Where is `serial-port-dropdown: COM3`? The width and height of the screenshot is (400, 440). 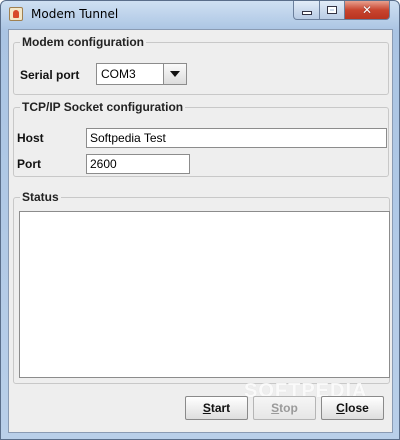
serial-port-dropdown: COM3 is located at coordinates (141, 74).